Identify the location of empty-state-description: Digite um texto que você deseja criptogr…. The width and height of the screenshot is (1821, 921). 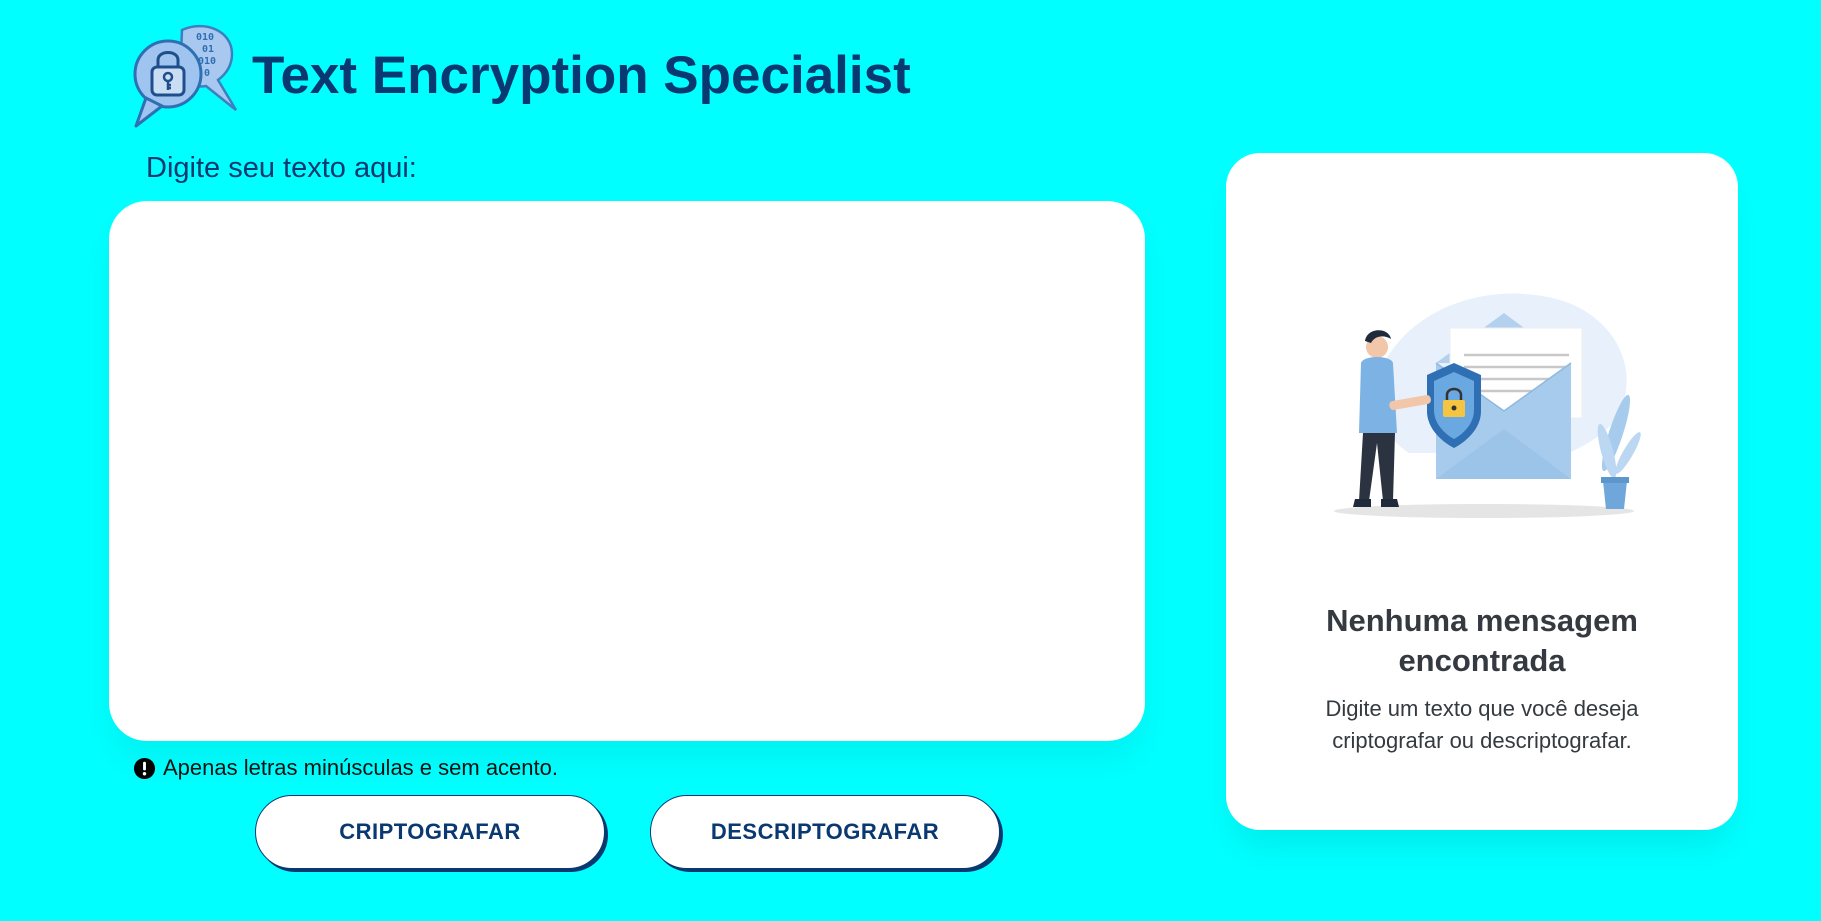
(1482, 724).